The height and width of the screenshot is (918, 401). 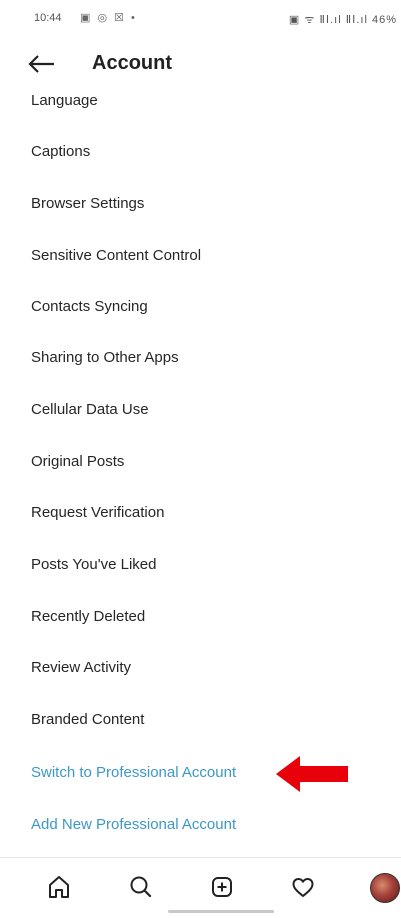 I want to click on menu-item-contacts-syncing: Contacts Syncing, so click(x=89, y=307).